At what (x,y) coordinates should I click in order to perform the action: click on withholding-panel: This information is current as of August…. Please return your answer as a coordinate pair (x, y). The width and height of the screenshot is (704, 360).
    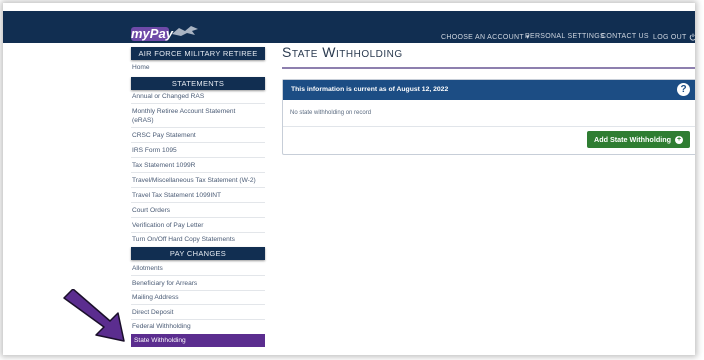
    Looking at the image, I should click on (488, 117).